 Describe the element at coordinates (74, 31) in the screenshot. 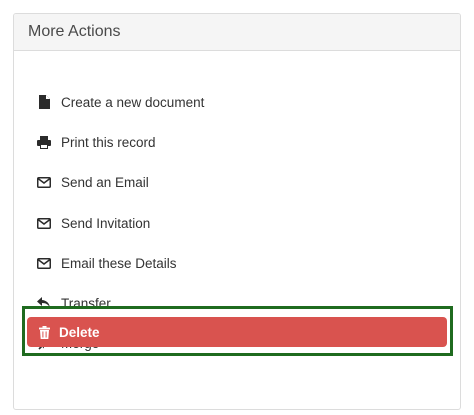

I see `panel-title: More Actions` at that location.